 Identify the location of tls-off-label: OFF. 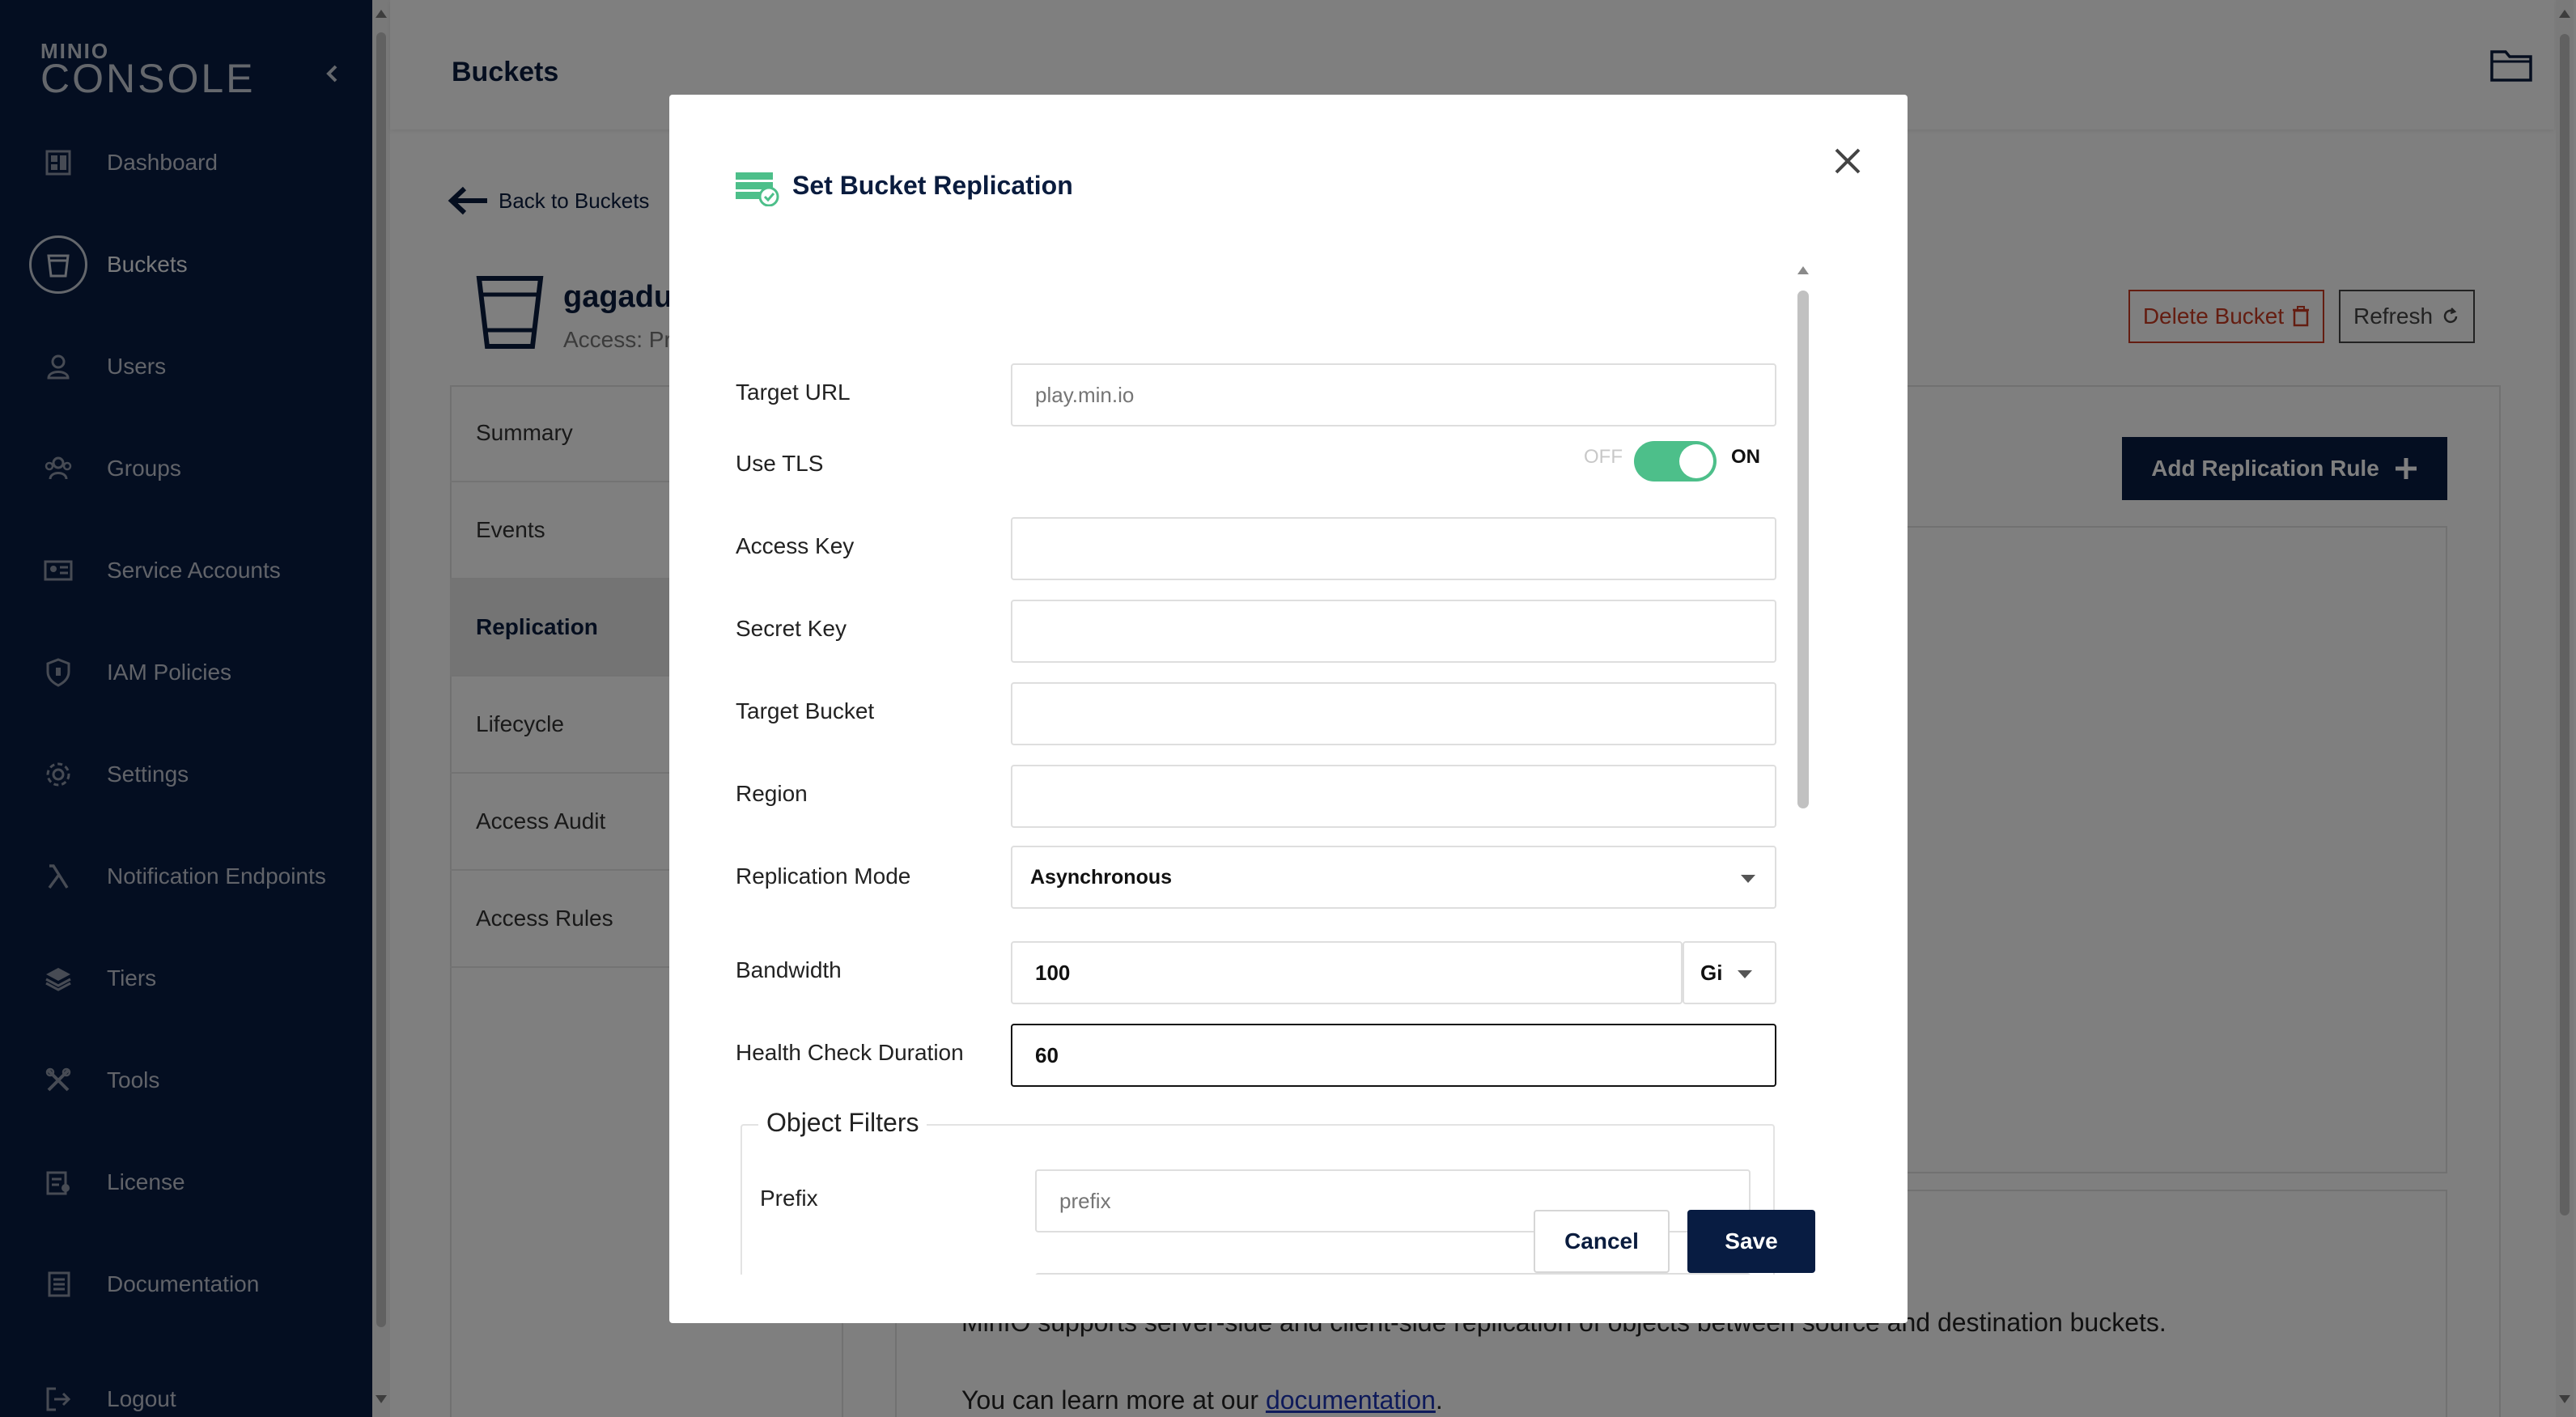
(1603, 457).